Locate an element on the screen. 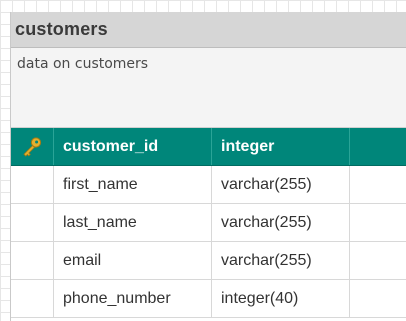 The height and width of the screenshot is (321, 406). entity-header: customers is located at coordinates (208, 30).